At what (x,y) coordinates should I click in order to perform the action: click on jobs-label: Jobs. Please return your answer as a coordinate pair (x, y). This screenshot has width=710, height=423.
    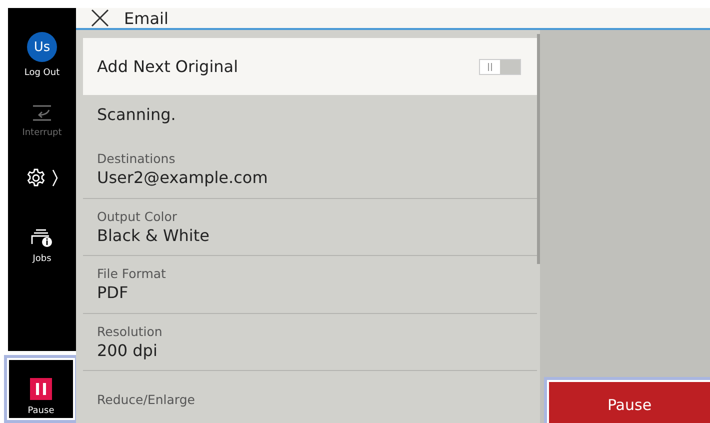
    Looking at the image, I should click on (42, 259).